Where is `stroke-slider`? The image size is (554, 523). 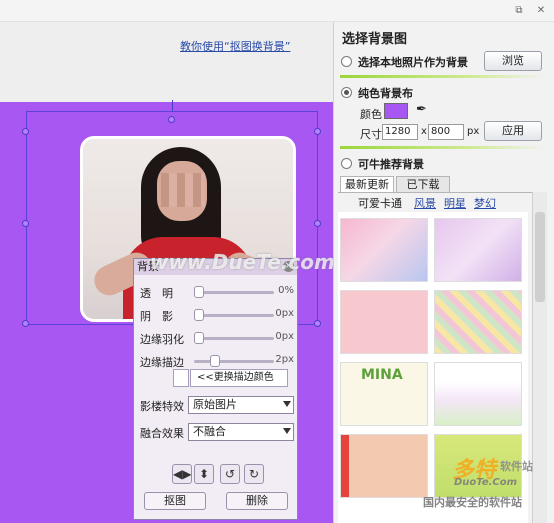 stroke-slider is located at coordinates (234, 361).